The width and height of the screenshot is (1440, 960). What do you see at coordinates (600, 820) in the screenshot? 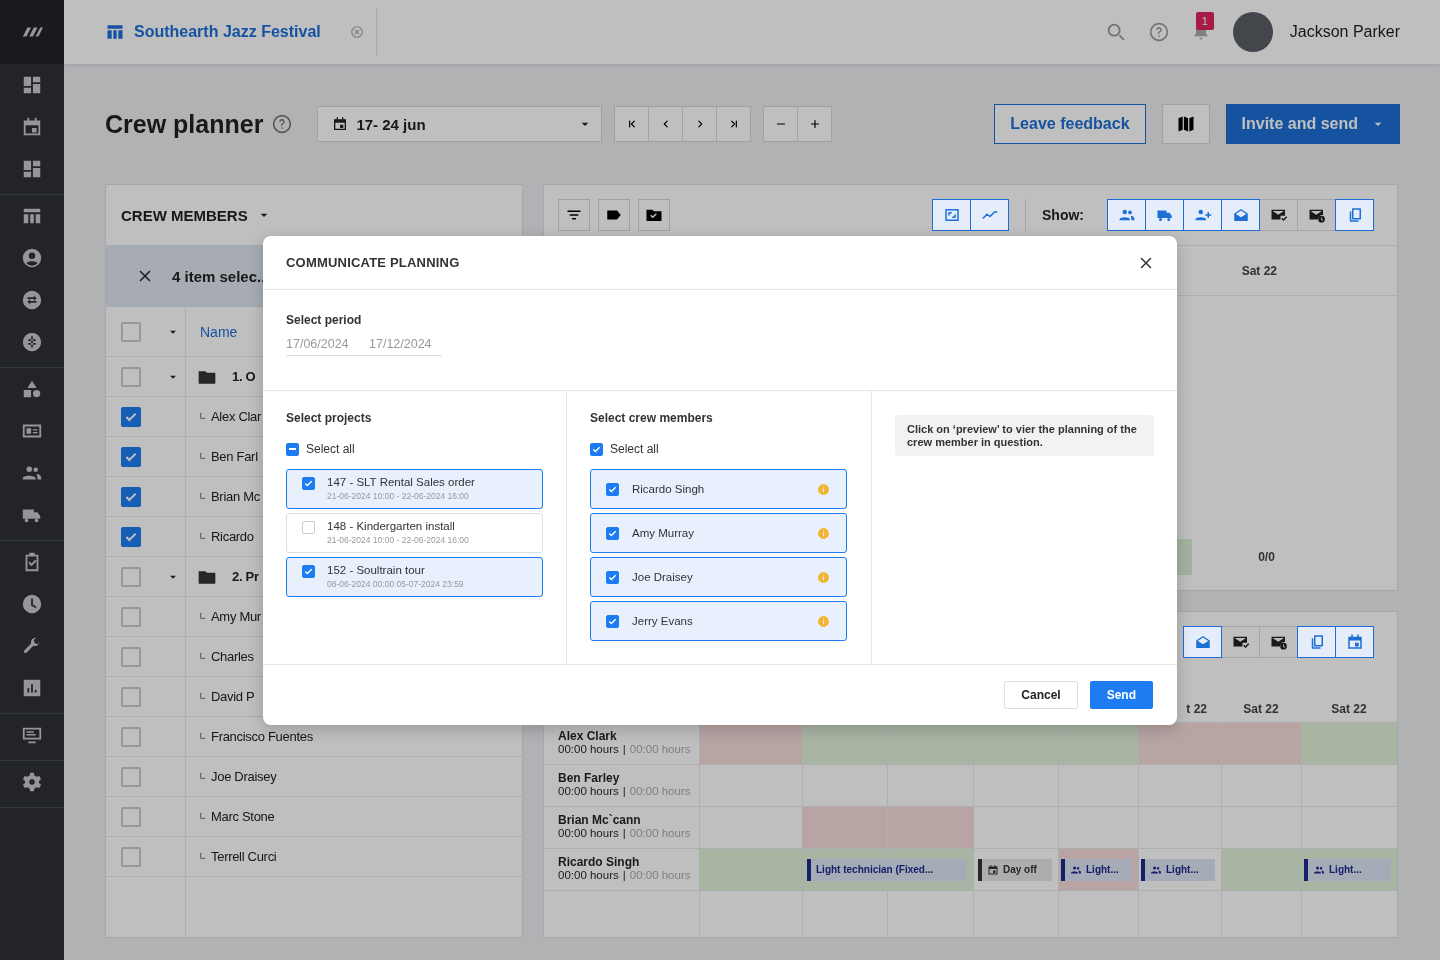
I see `crew-name: Brian Mc`cann` at bounding box center [600, 820].